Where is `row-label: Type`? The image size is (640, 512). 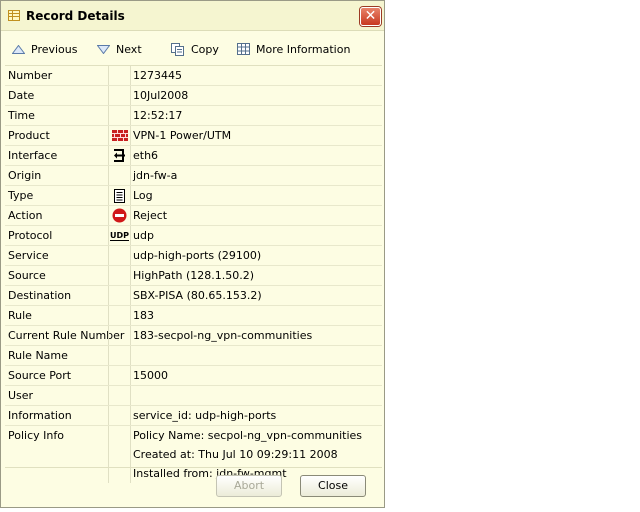
row-label: Type is located at coordinates (21, 195).